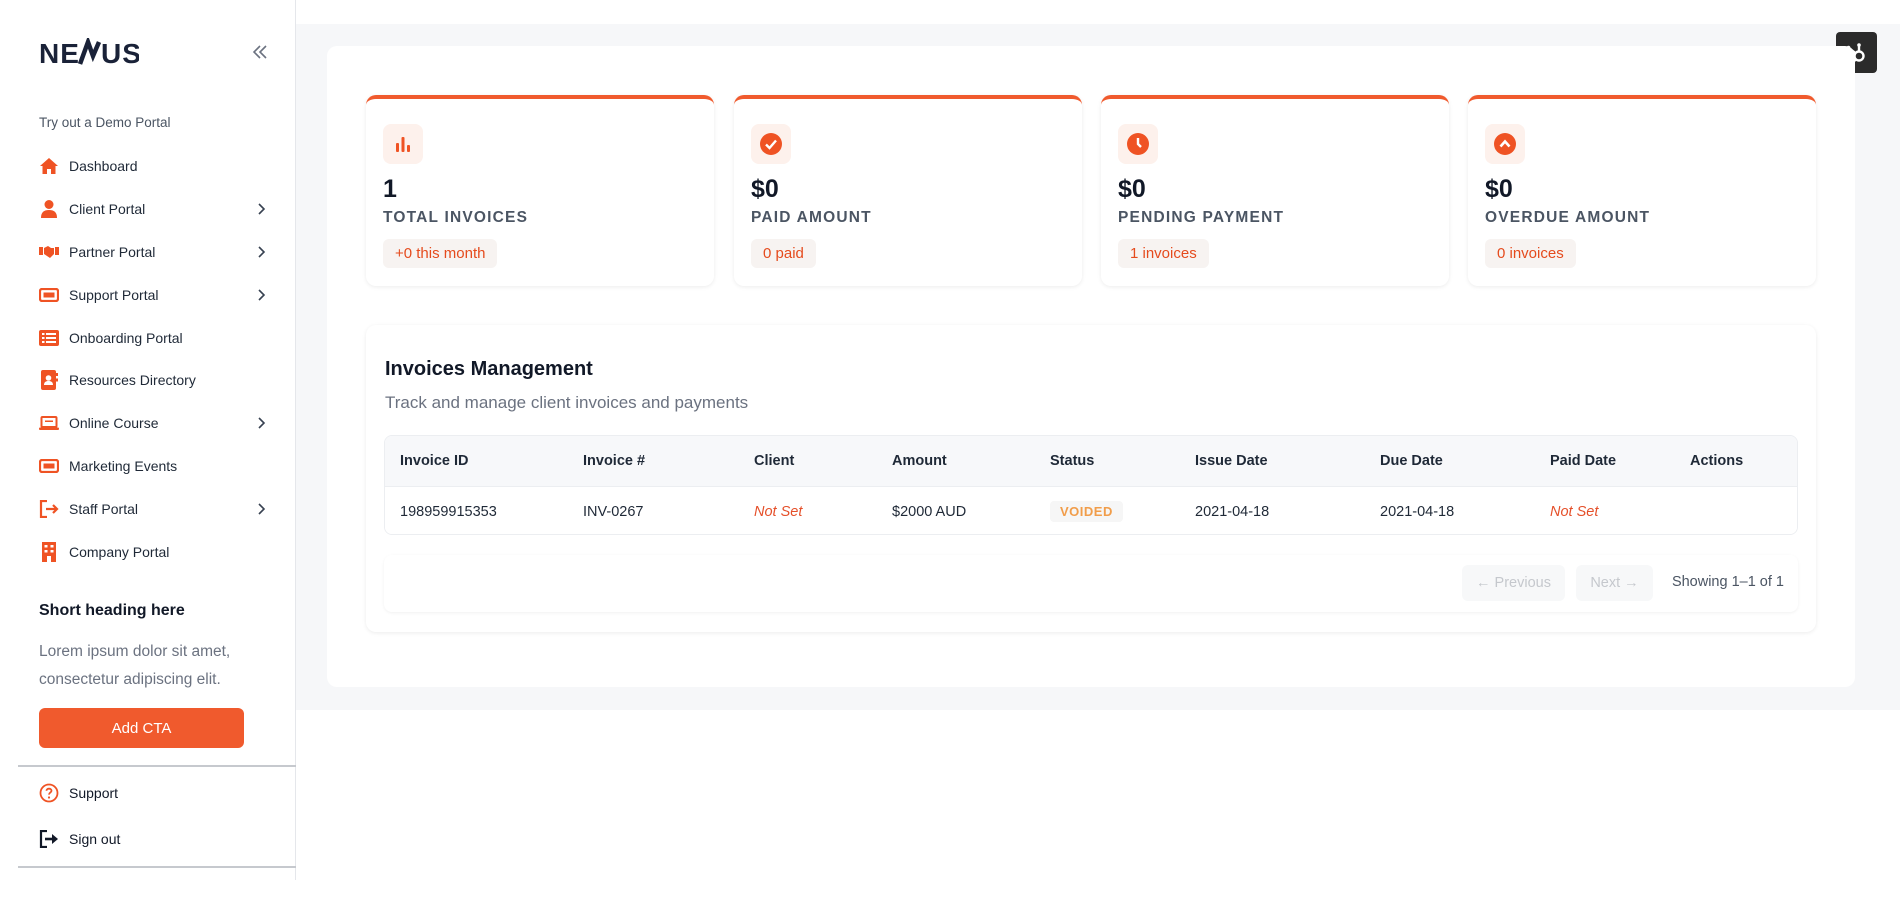 The height and width of the screenshot is (900, 1900). Describe the element at coordinates (49, 338) in the screenshot. I see `list-icon` at that location.